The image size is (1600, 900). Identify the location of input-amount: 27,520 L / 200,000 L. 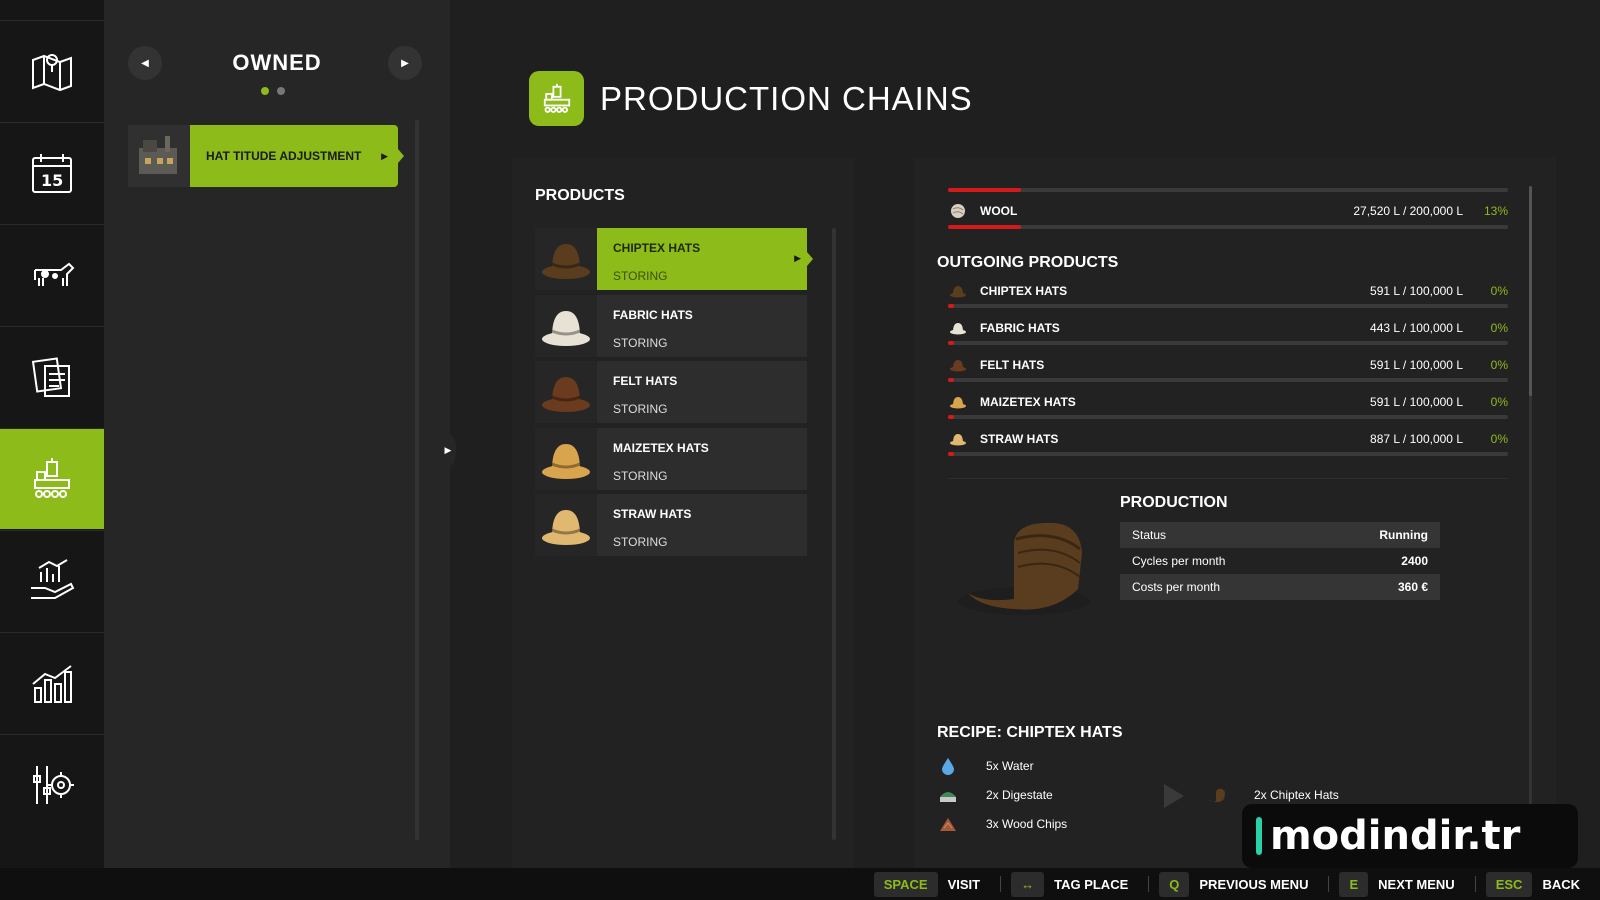
(1408, 211).